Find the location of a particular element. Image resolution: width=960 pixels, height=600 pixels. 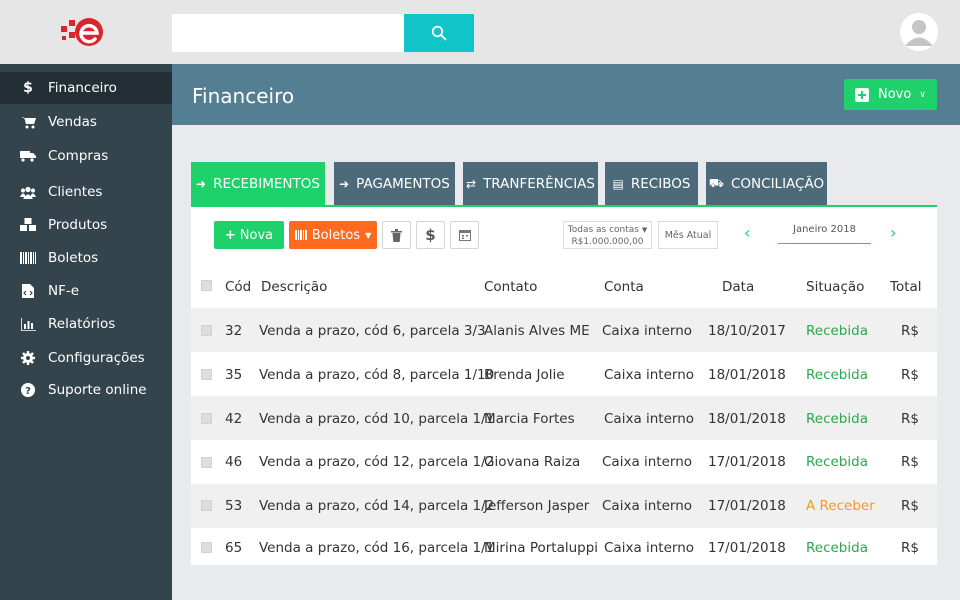

calendar-icon is located at coordinates (464, 235).